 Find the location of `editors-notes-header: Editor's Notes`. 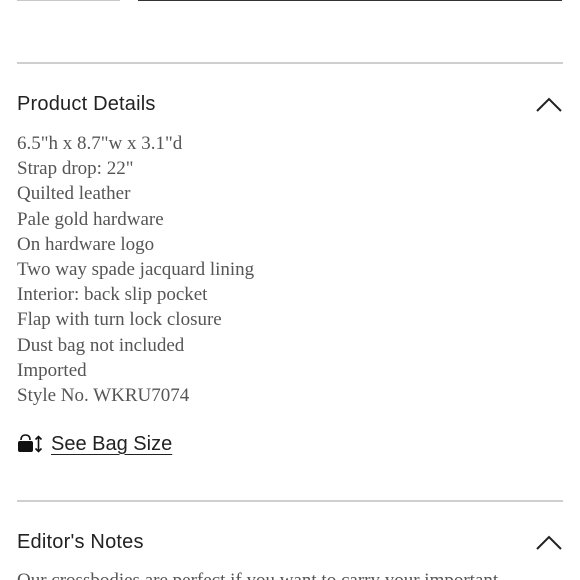

editors-notes-header: Editor's Notes is located at coordinates (290, 542).